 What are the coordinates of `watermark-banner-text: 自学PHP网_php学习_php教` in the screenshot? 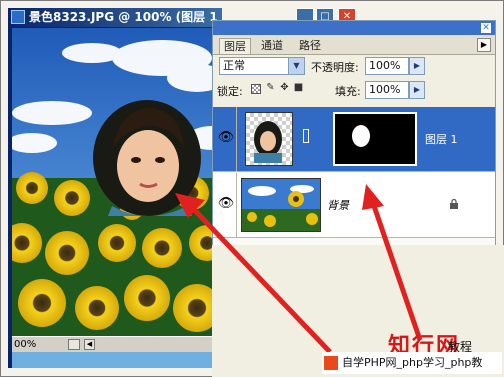 It's located at (412, 362).